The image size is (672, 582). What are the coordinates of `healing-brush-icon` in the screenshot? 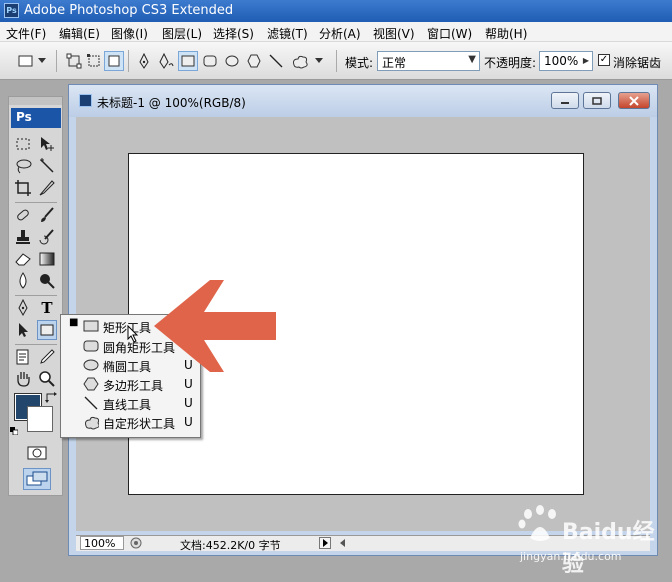 It's located at (23, 215).